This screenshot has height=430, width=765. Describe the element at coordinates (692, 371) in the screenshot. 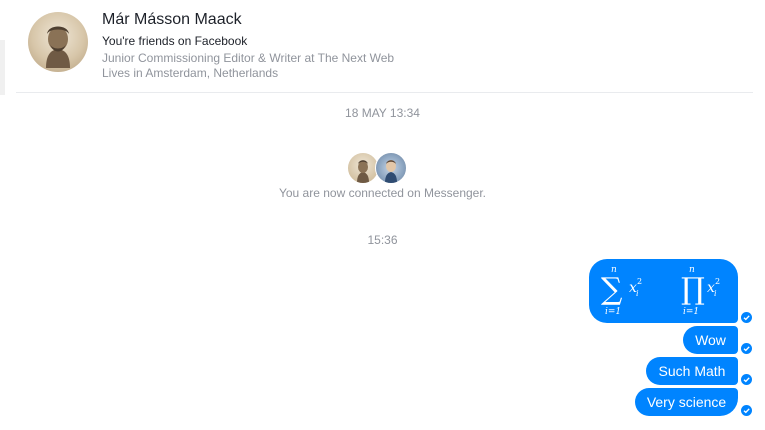

I see `message-bubble: Such Math` at that location.